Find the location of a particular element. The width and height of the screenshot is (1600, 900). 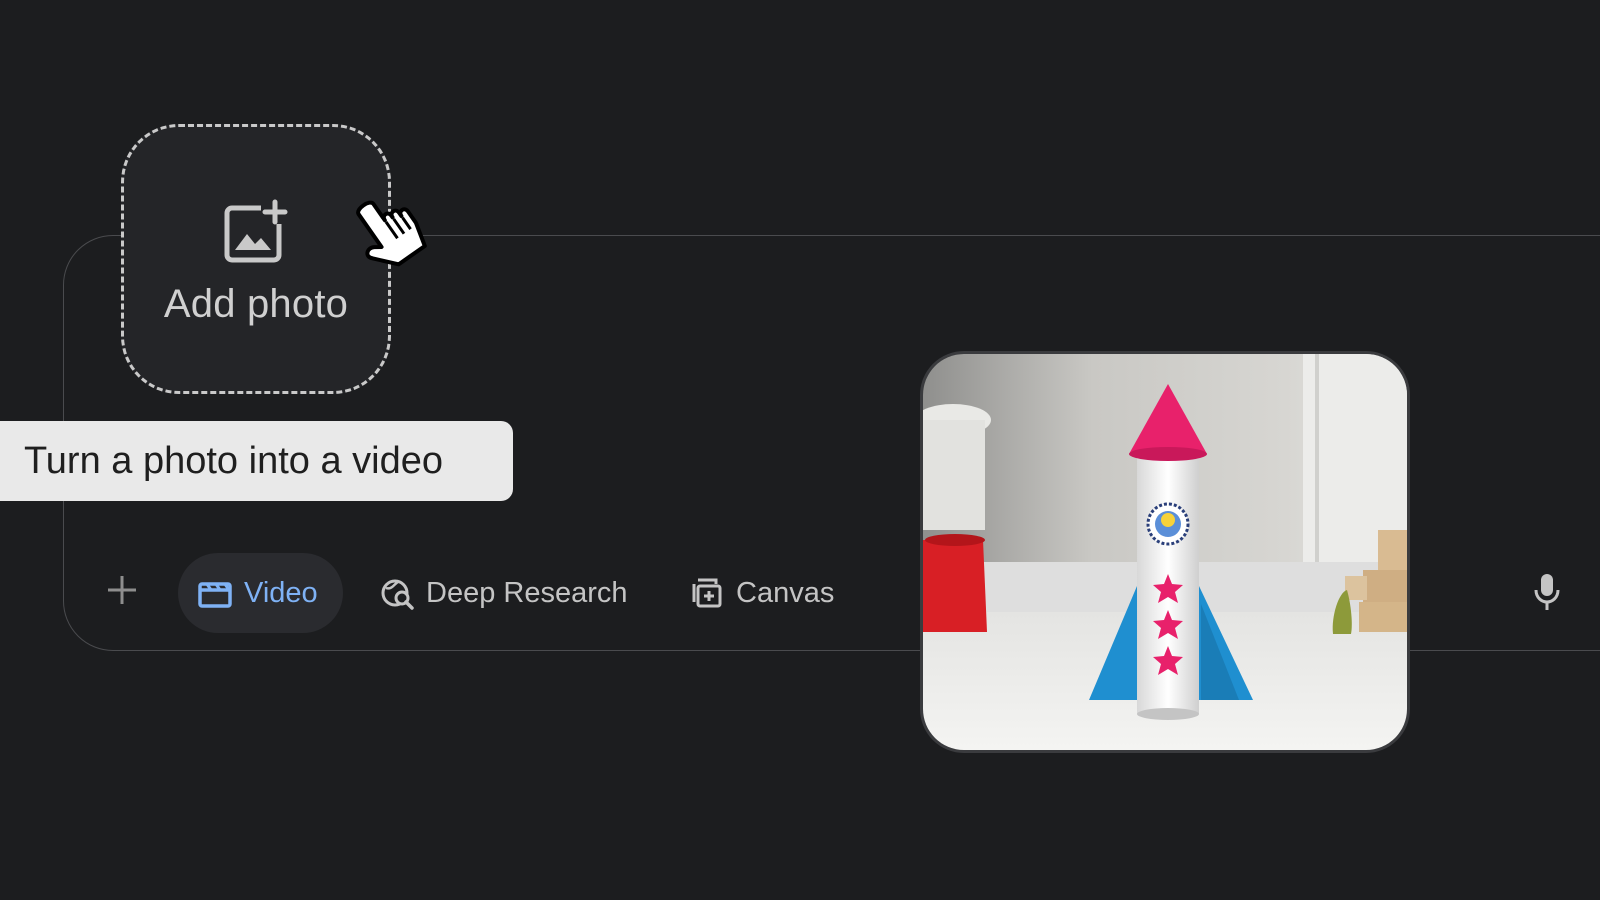

hand-cursor-icon is located at coordinates (391, 233).